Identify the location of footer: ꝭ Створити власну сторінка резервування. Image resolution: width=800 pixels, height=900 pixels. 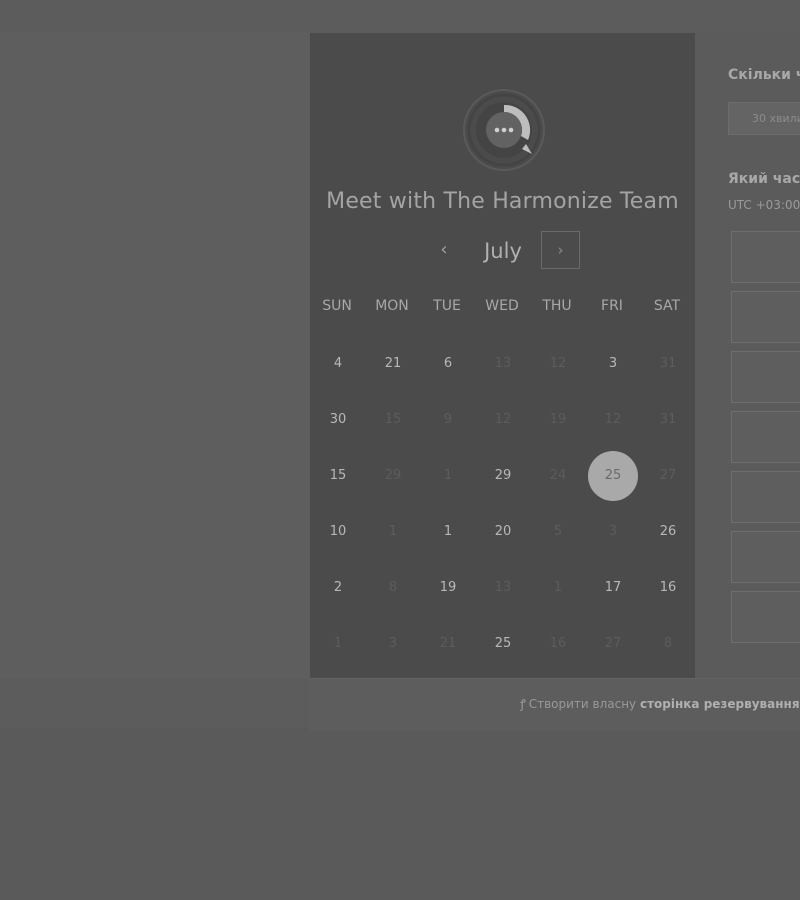
(555, 704).